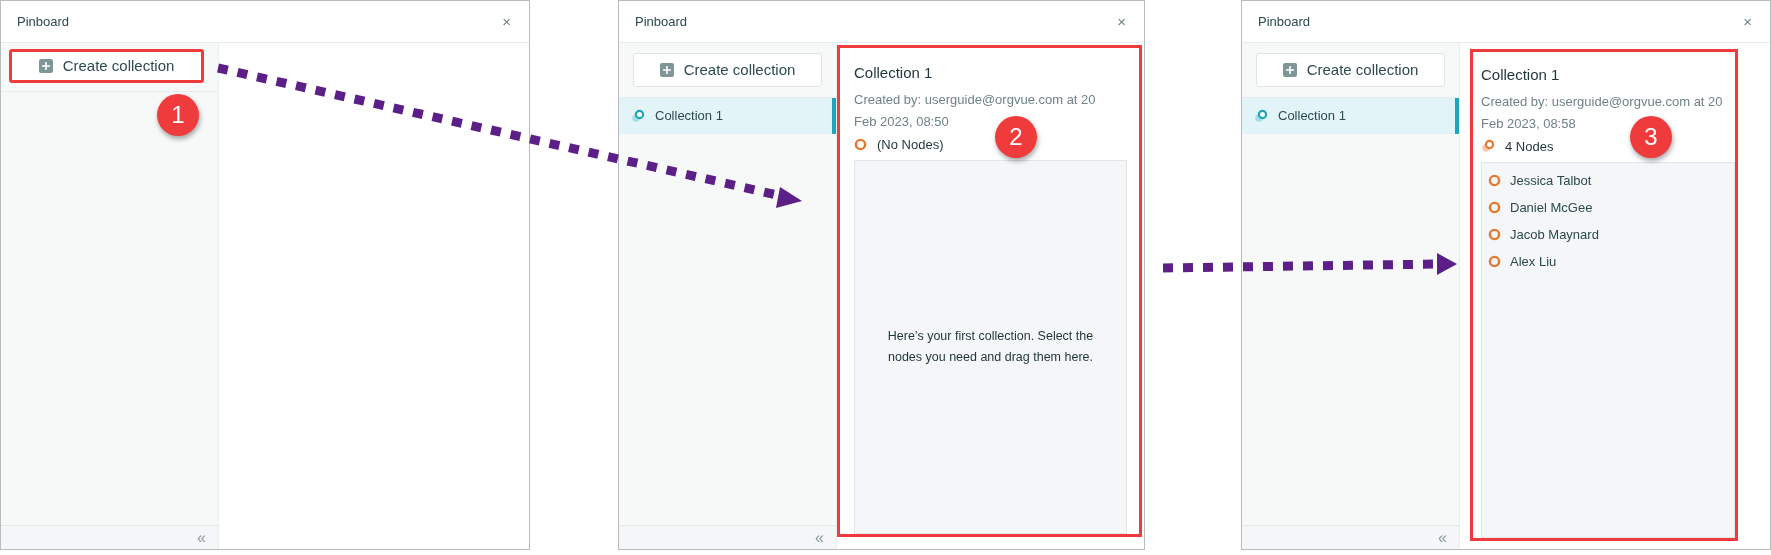 This screenshot has width=1771, height=555. I want to click on node-name: Daniel McGee, so click(1551, 207).